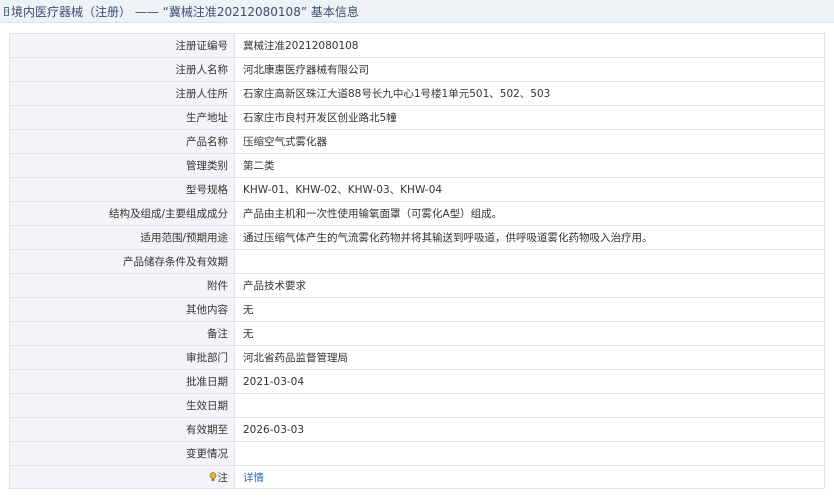 This screenshot has height=499, width=834. What do you see at coordinates (122, 357) in the screenshot?
I see `field-label: 审批部门` at bounding box center [122, 357].